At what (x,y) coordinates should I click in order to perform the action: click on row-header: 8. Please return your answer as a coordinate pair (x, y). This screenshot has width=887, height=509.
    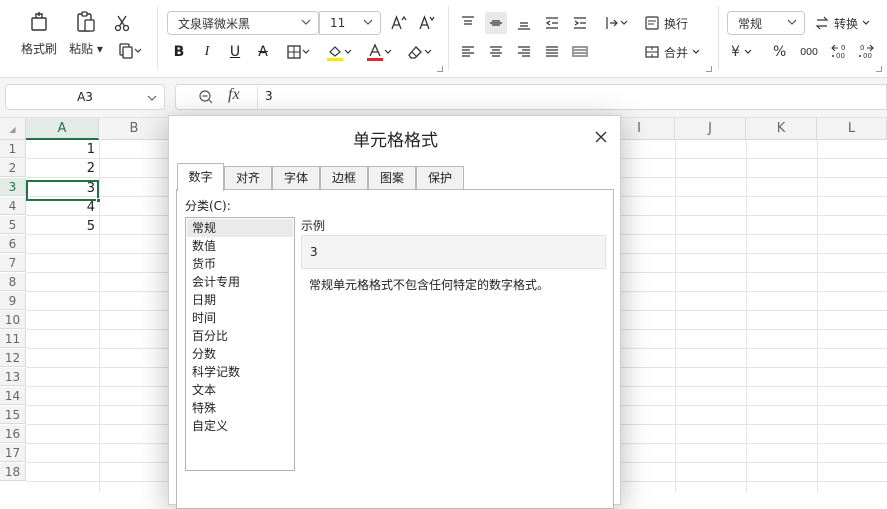
    Looking at the image, I should click on (13, 282).